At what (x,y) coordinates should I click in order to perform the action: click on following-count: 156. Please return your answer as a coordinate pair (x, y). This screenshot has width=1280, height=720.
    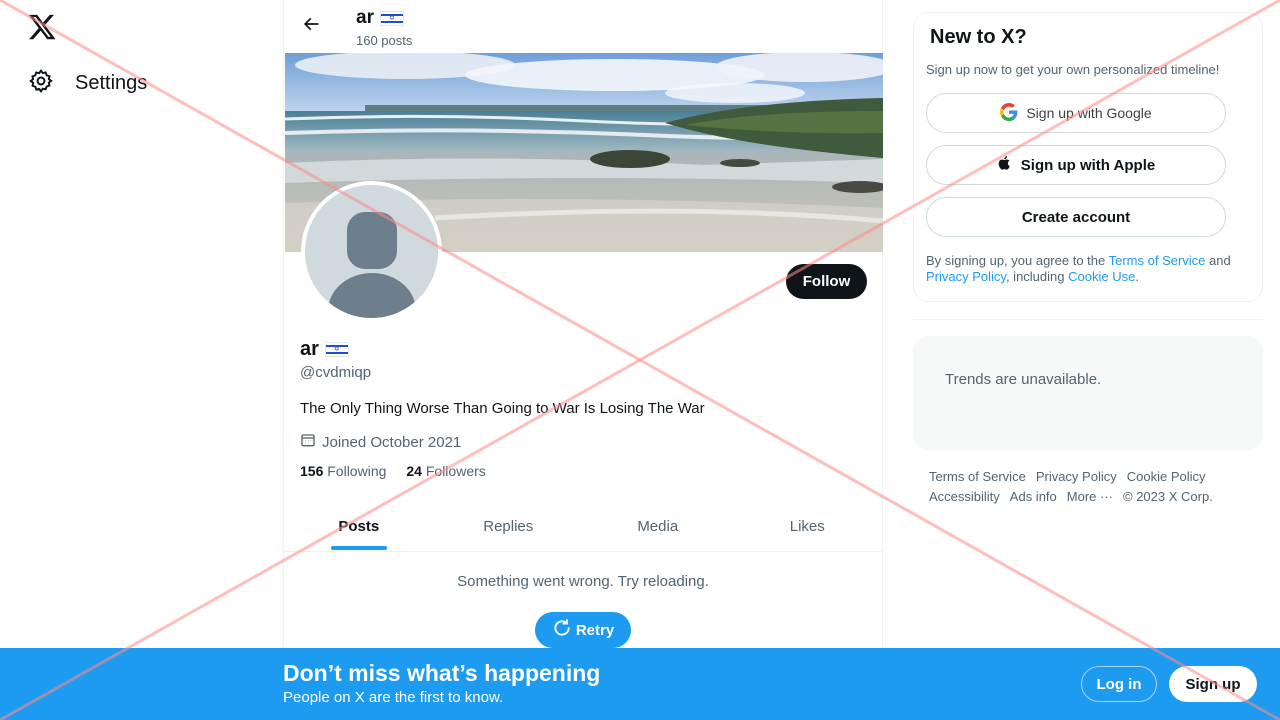
    Looking at the image, I should click on (312, 471).